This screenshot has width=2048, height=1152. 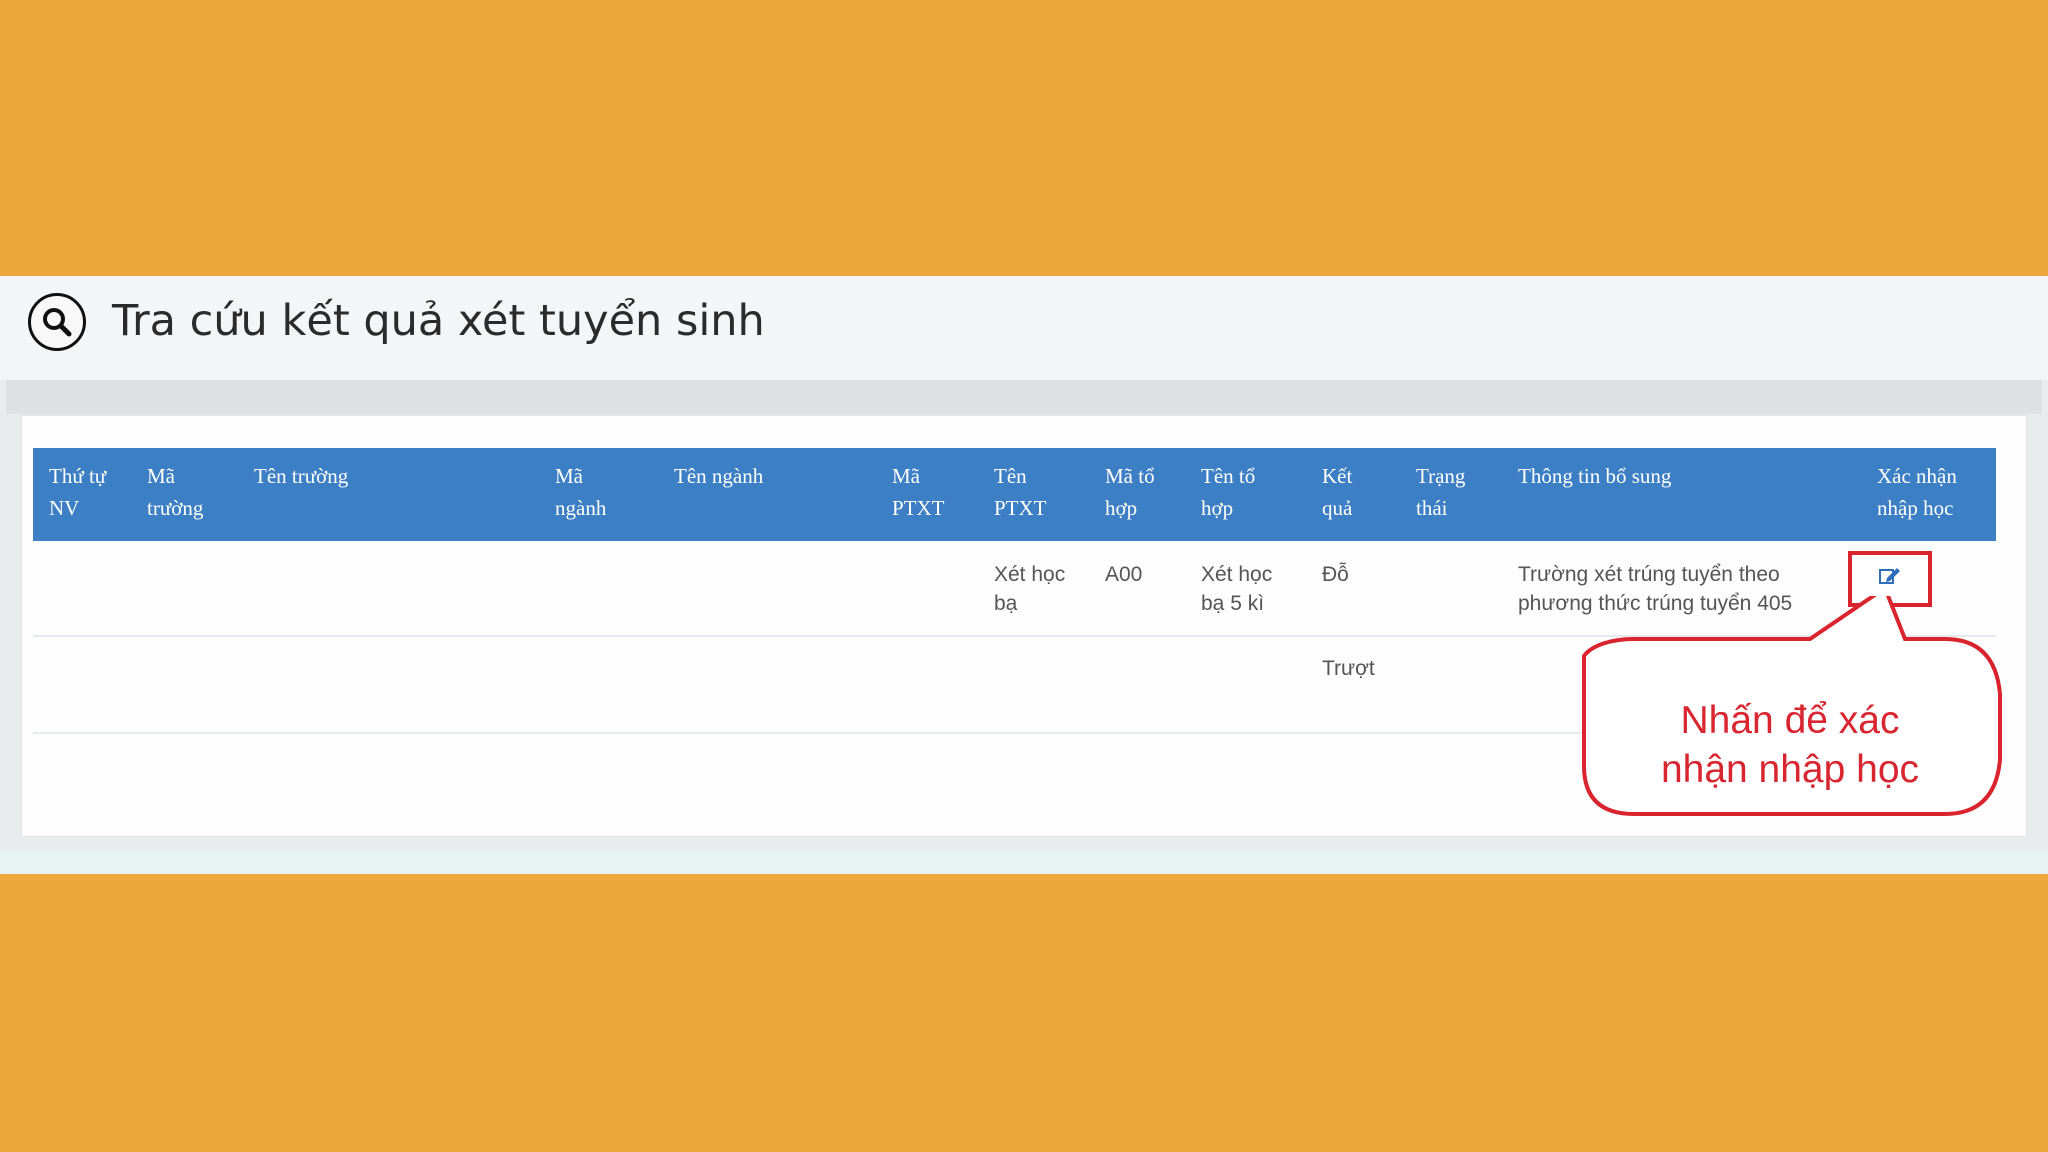 I want to click on header-xac-nhan-nhap-hoc: Xác nhận nhập học, so click(x=1917, y=492).